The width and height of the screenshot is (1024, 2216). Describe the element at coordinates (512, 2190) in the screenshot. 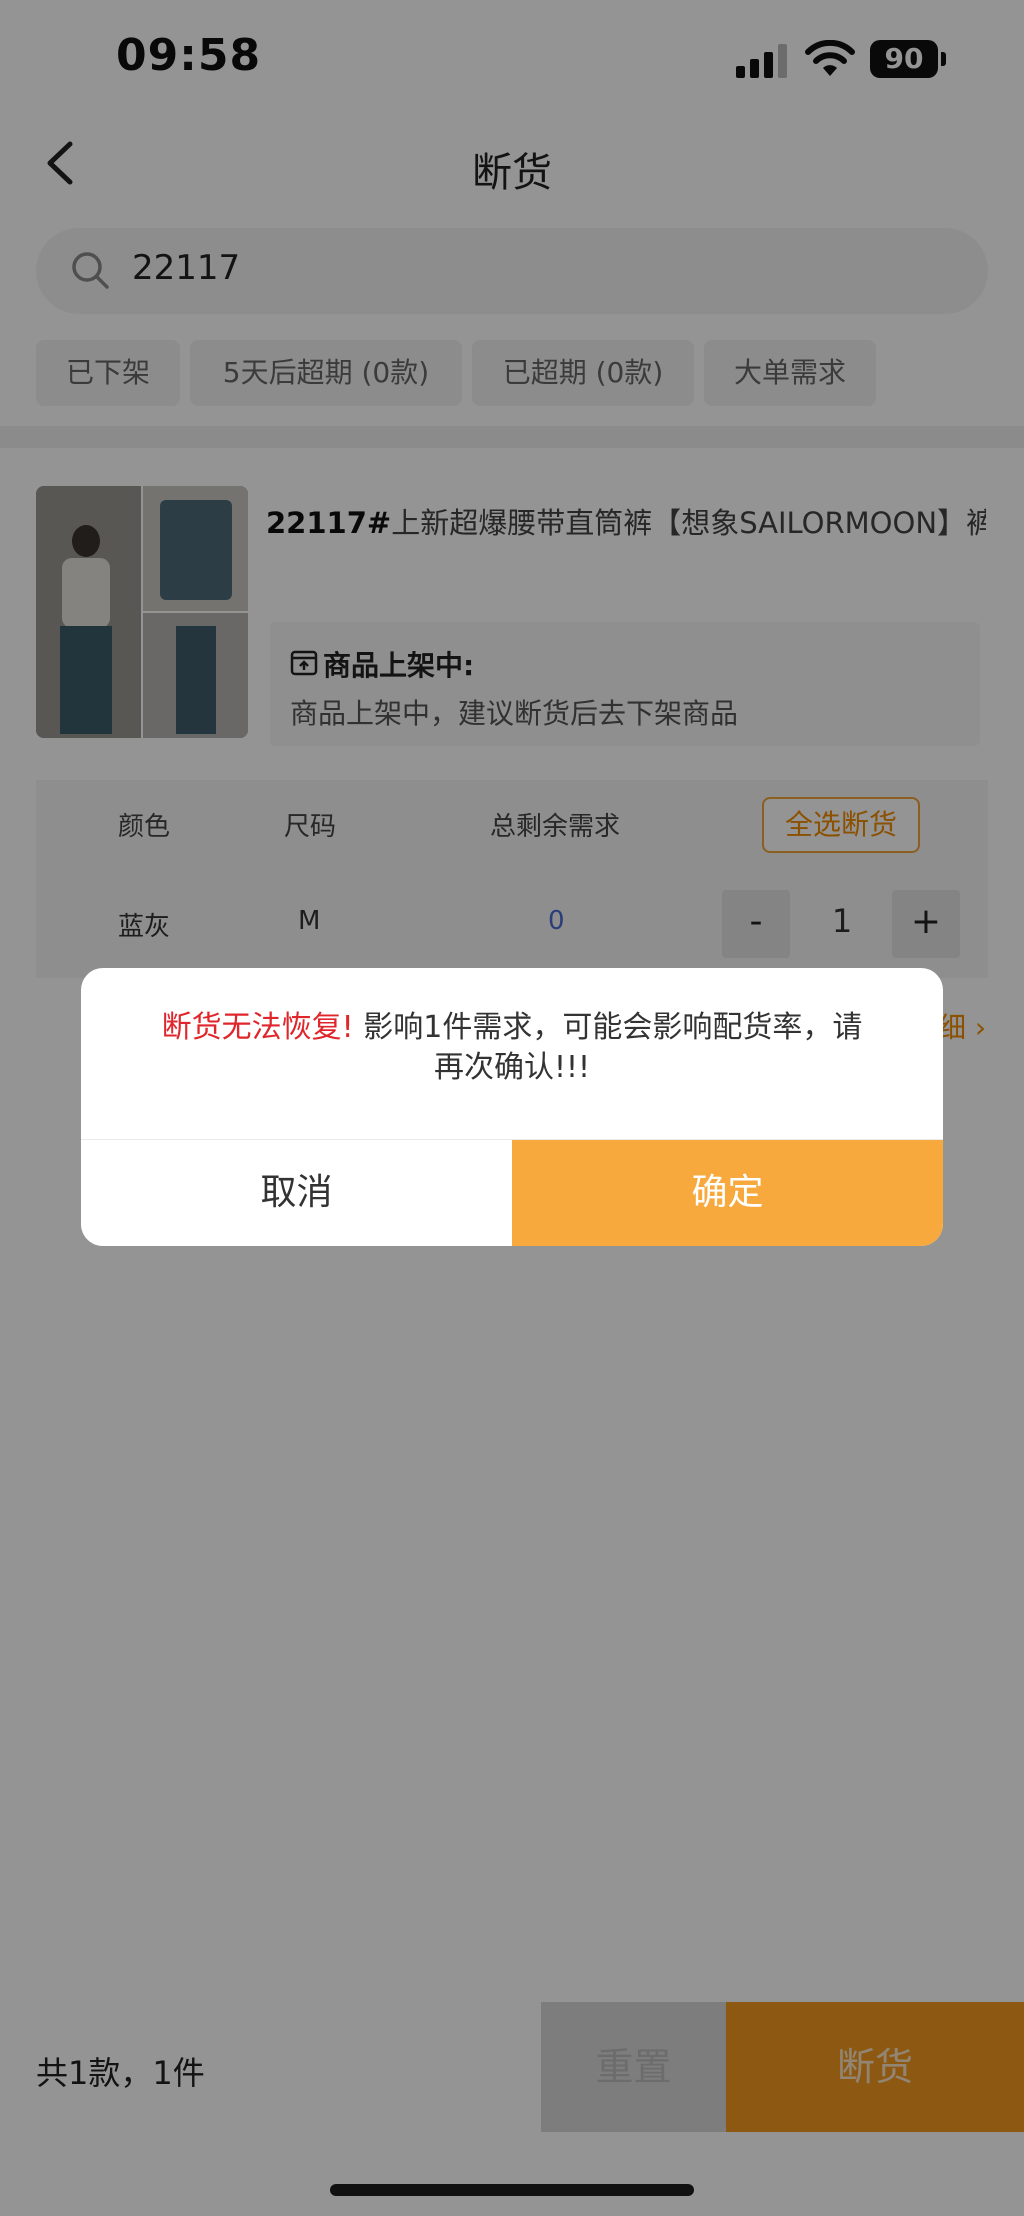

I see `home-indicator` at that location.